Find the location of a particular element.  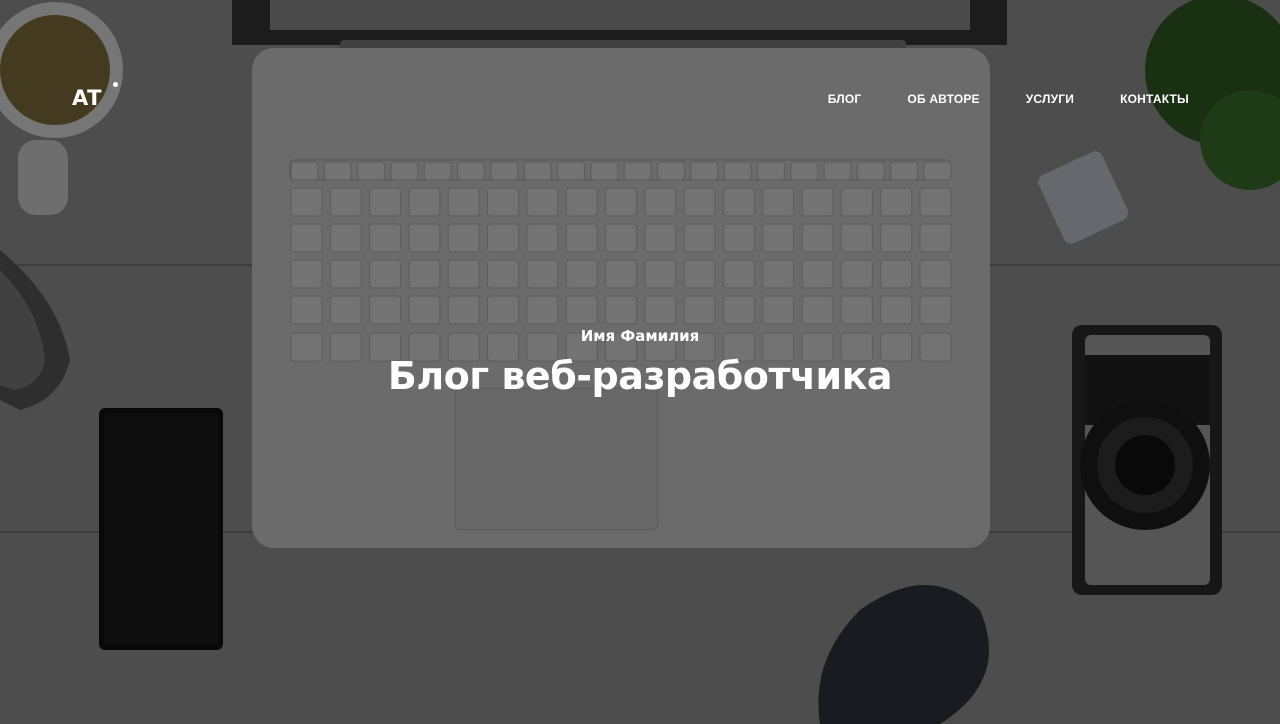

logo-dot is located at coordinates (115, 84).